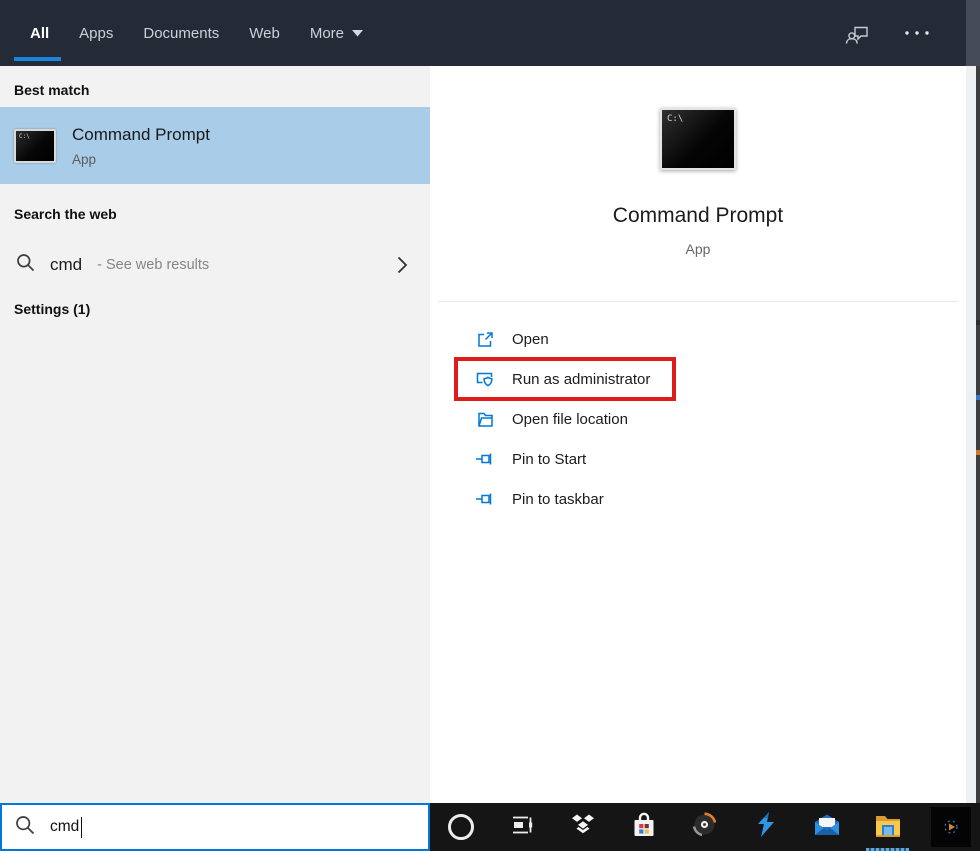 The width and height of the screenshot is (980, 851). I want to click on mail-icon, so click(827, 827).